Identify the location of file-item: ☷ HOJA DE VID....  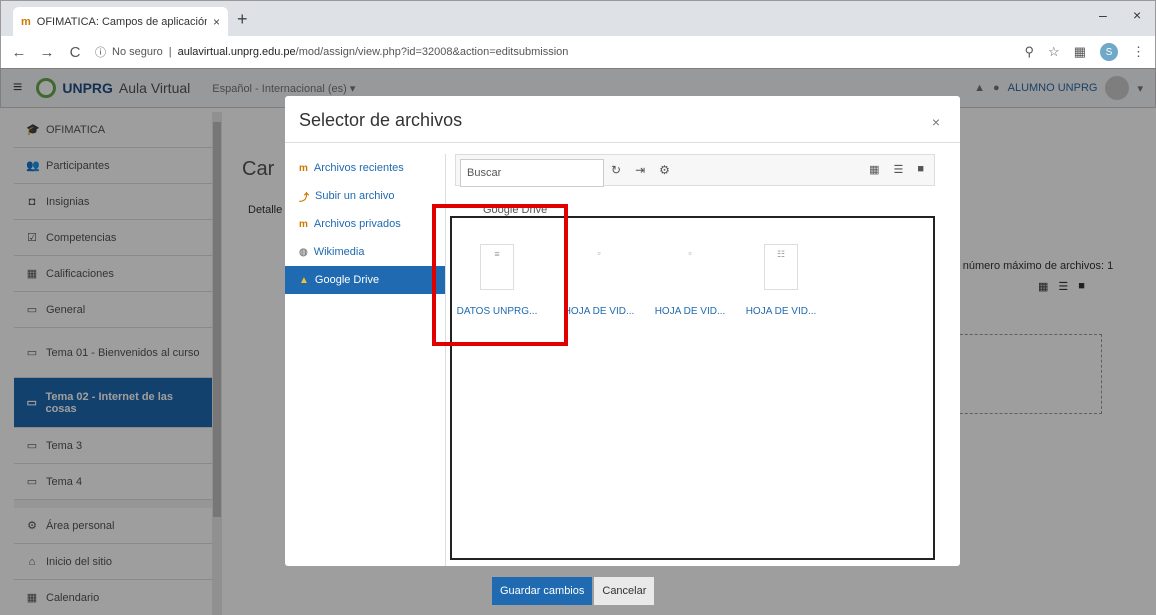
(781, 280).